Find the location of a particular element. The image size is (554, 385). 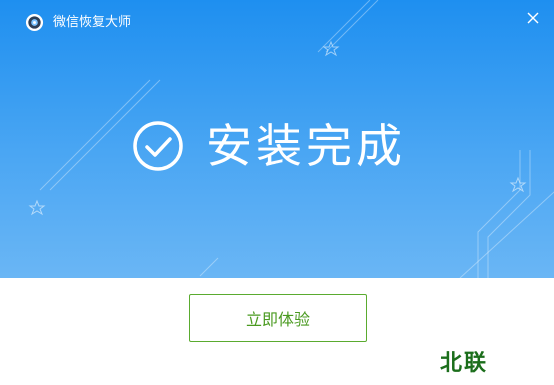

close-button is located at coordinates (533, 18).